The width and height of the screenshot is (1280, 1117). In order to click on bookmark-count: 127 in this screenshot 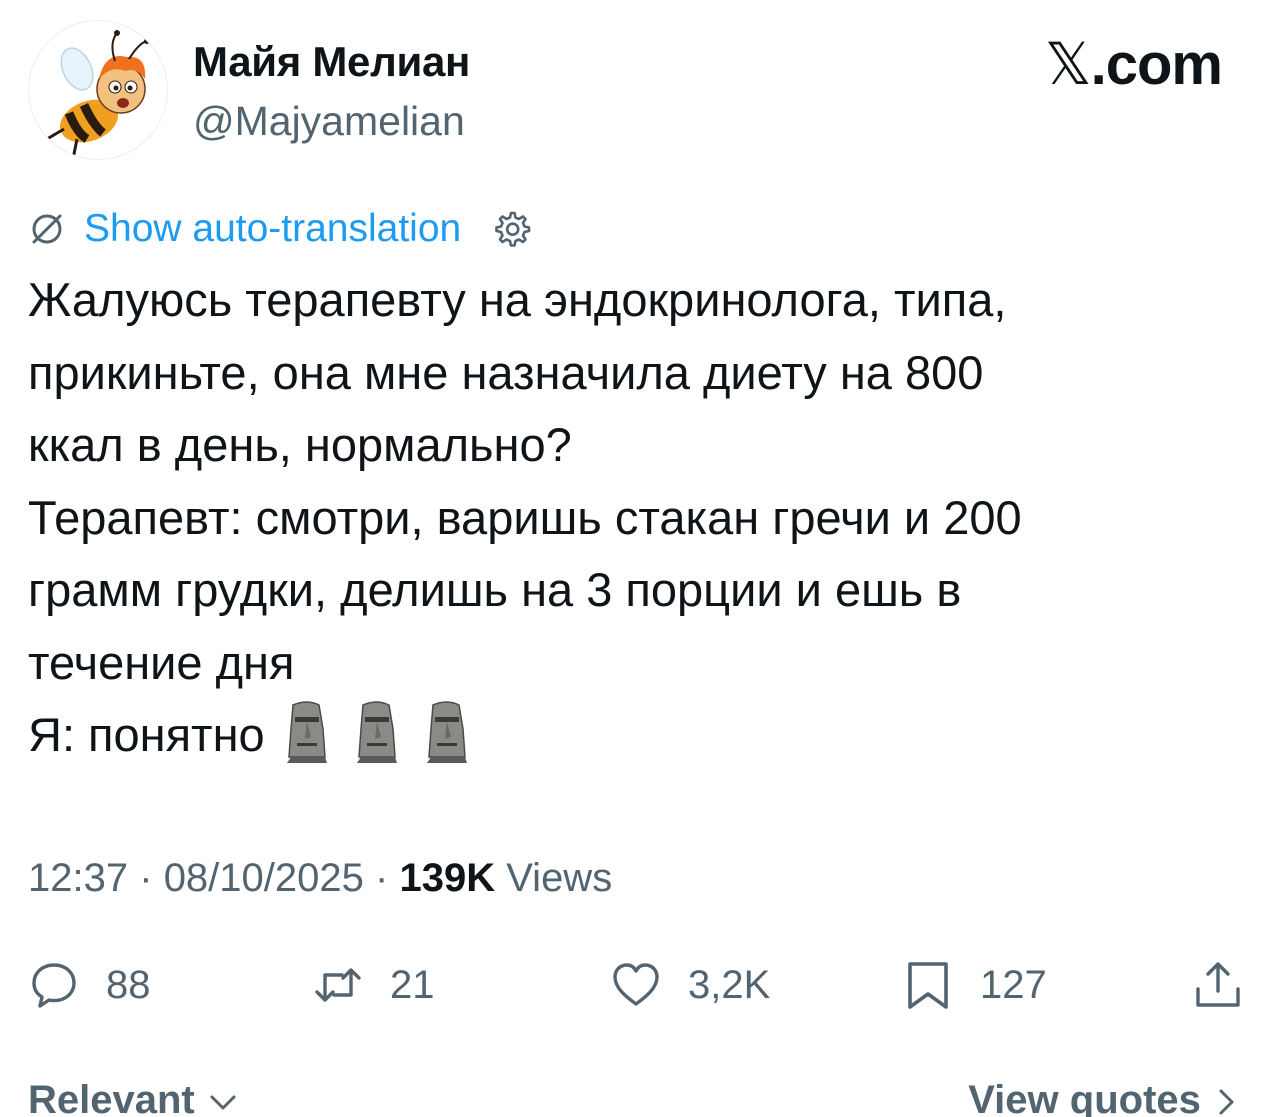, I will do `click(1013, 984)`.